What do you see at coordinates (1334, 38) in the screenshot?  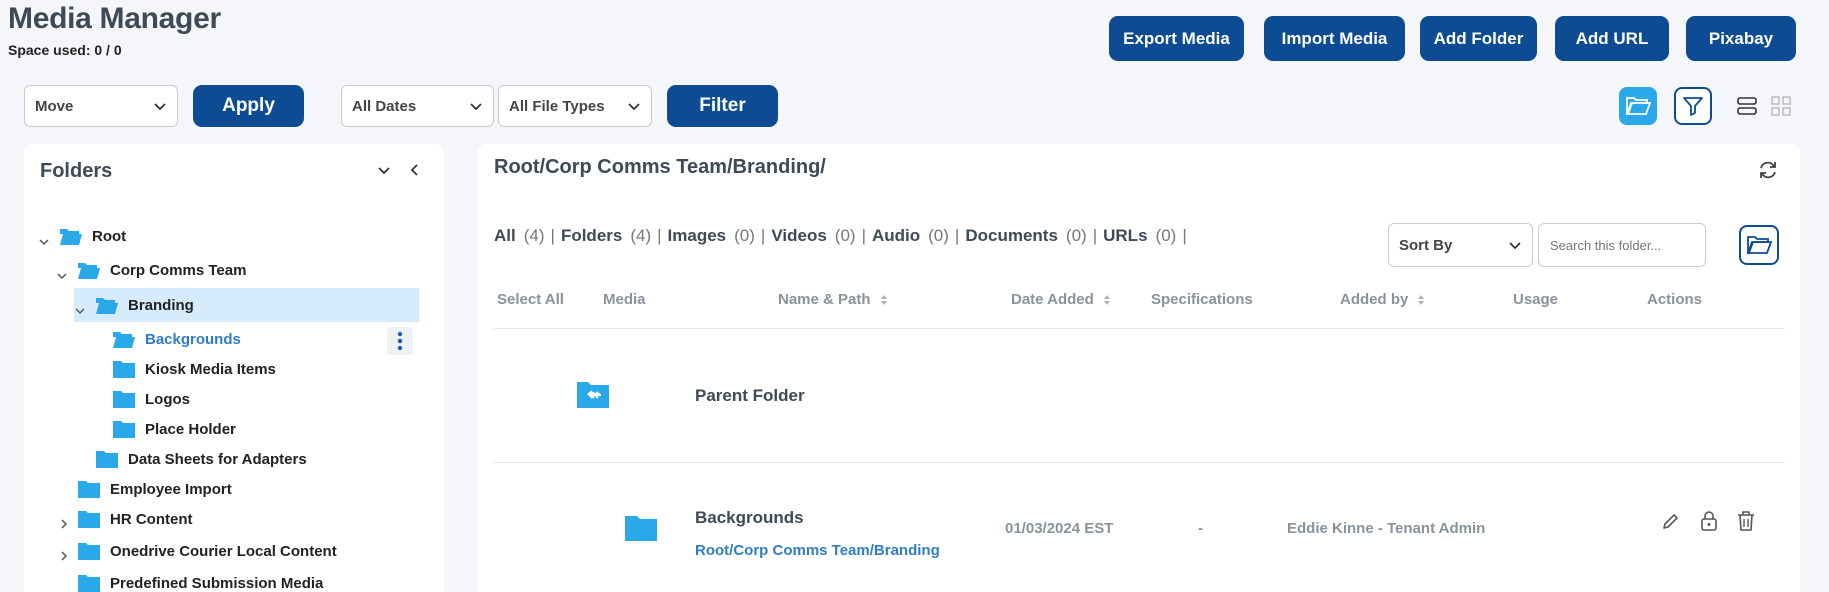 I see `import-media-button: Import Media` at bounding box center [1334, 38].